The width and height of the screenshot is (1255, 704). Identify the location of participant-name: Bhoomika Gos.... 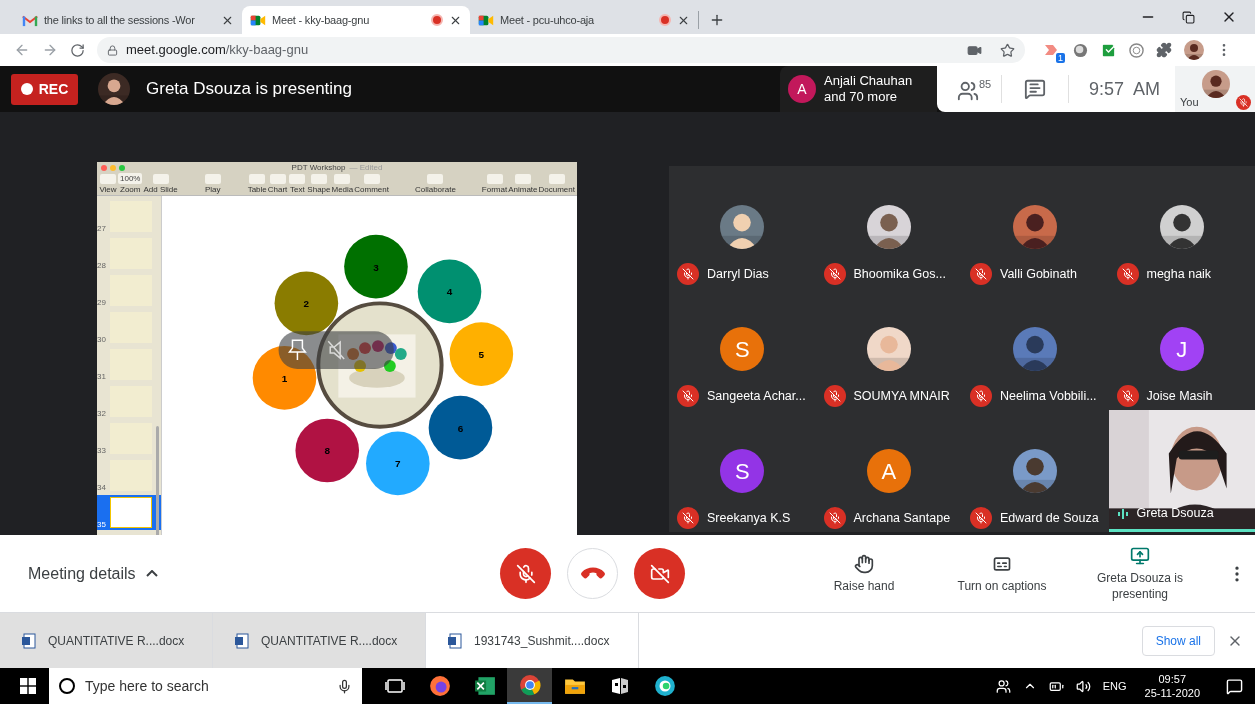
(899, 274).